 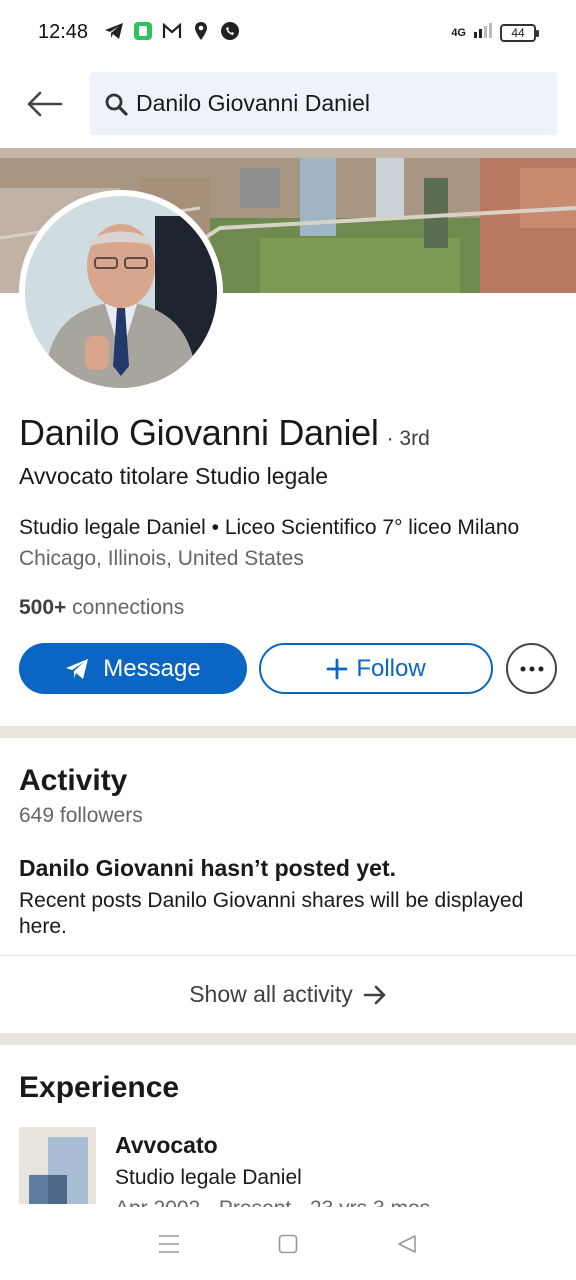 What do you see at coordinates (152, 668) in the screenshot?
I see `message-label: Message` at bounding box center [152, 668].